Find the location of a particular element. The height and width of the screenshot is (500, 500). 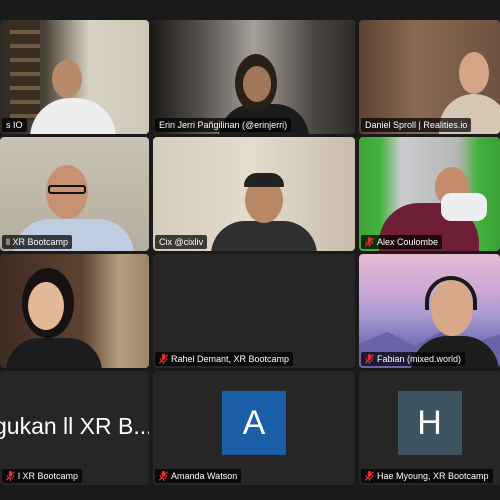

video-tile-4: ll XR Bootcamp is located at coordinates (74, 194).